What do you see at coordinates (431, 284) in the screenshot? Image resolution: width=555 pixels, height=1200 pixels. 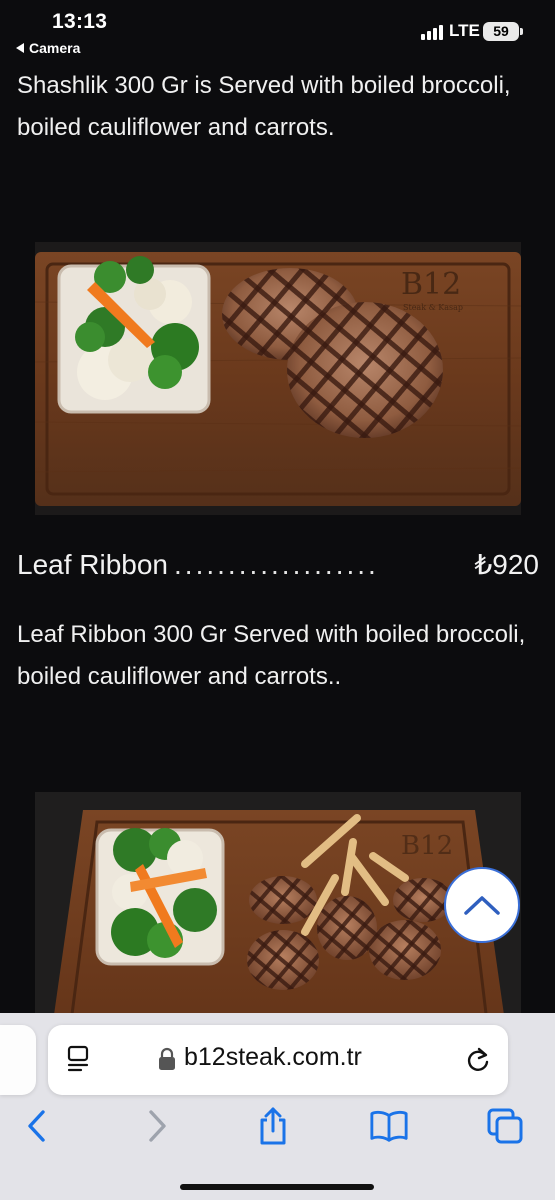 I see `photo1-logo: B12` at bounding box center [431, 284].